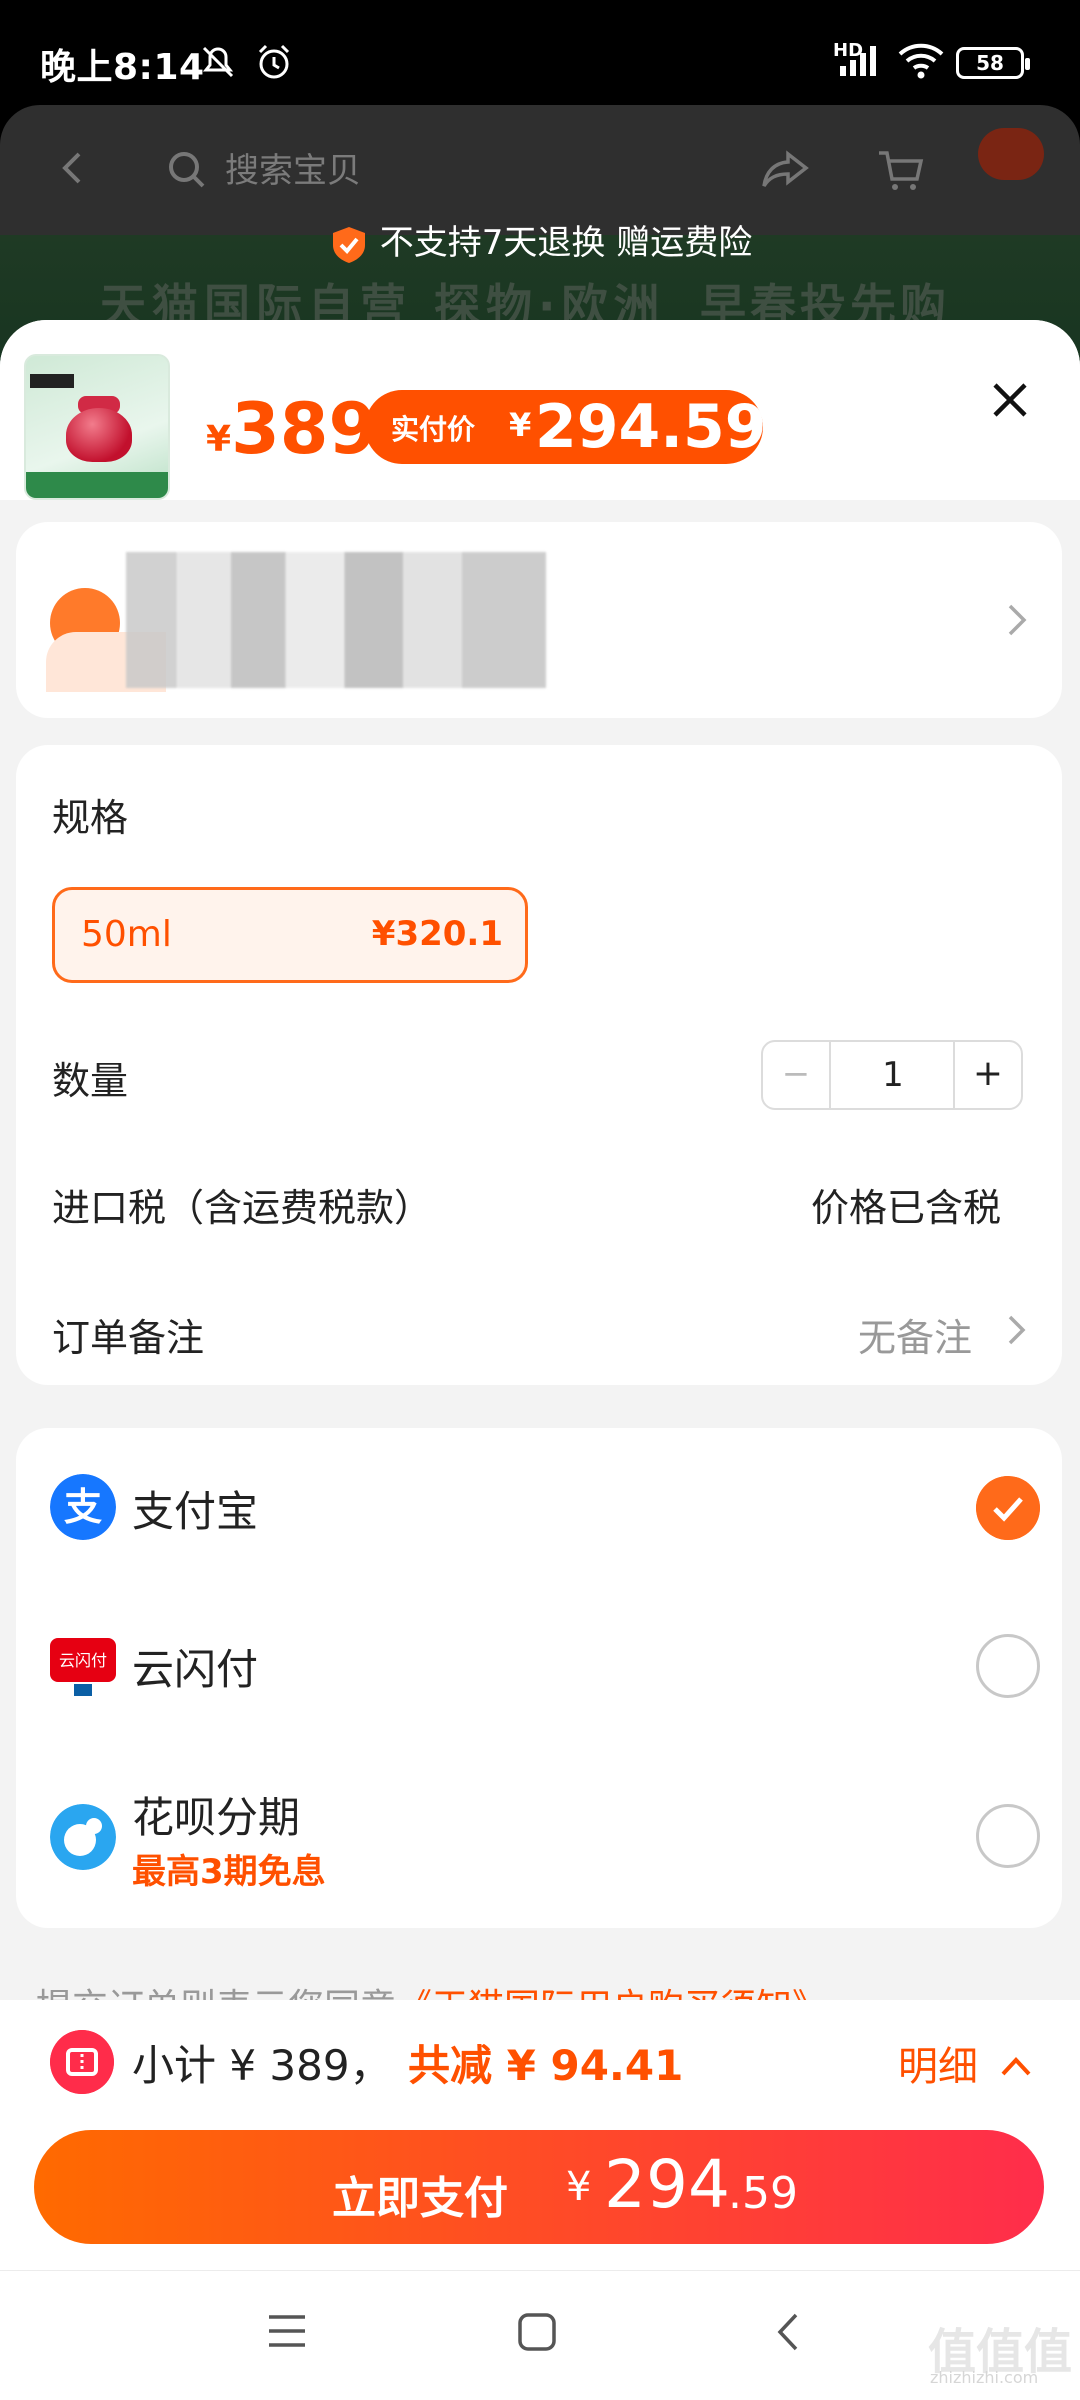 The height and width of the screenshot is (2400, 1080). Describe the element at coordinates (293, 171) in the screenshot. I see `search-placeholder: 搜索宝贝` at that location.